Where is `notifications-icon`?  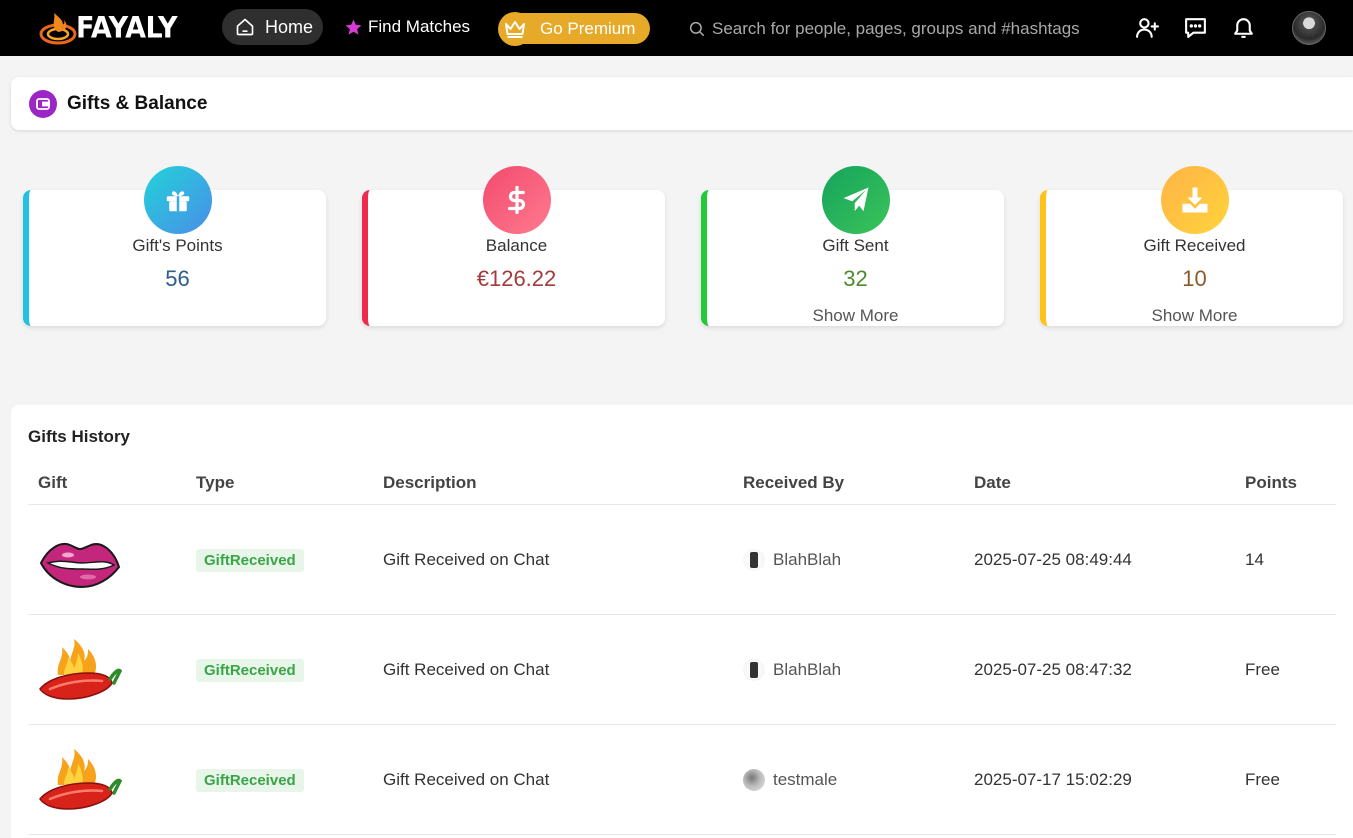
notifications-icon is located at coordinates (1243, 27).